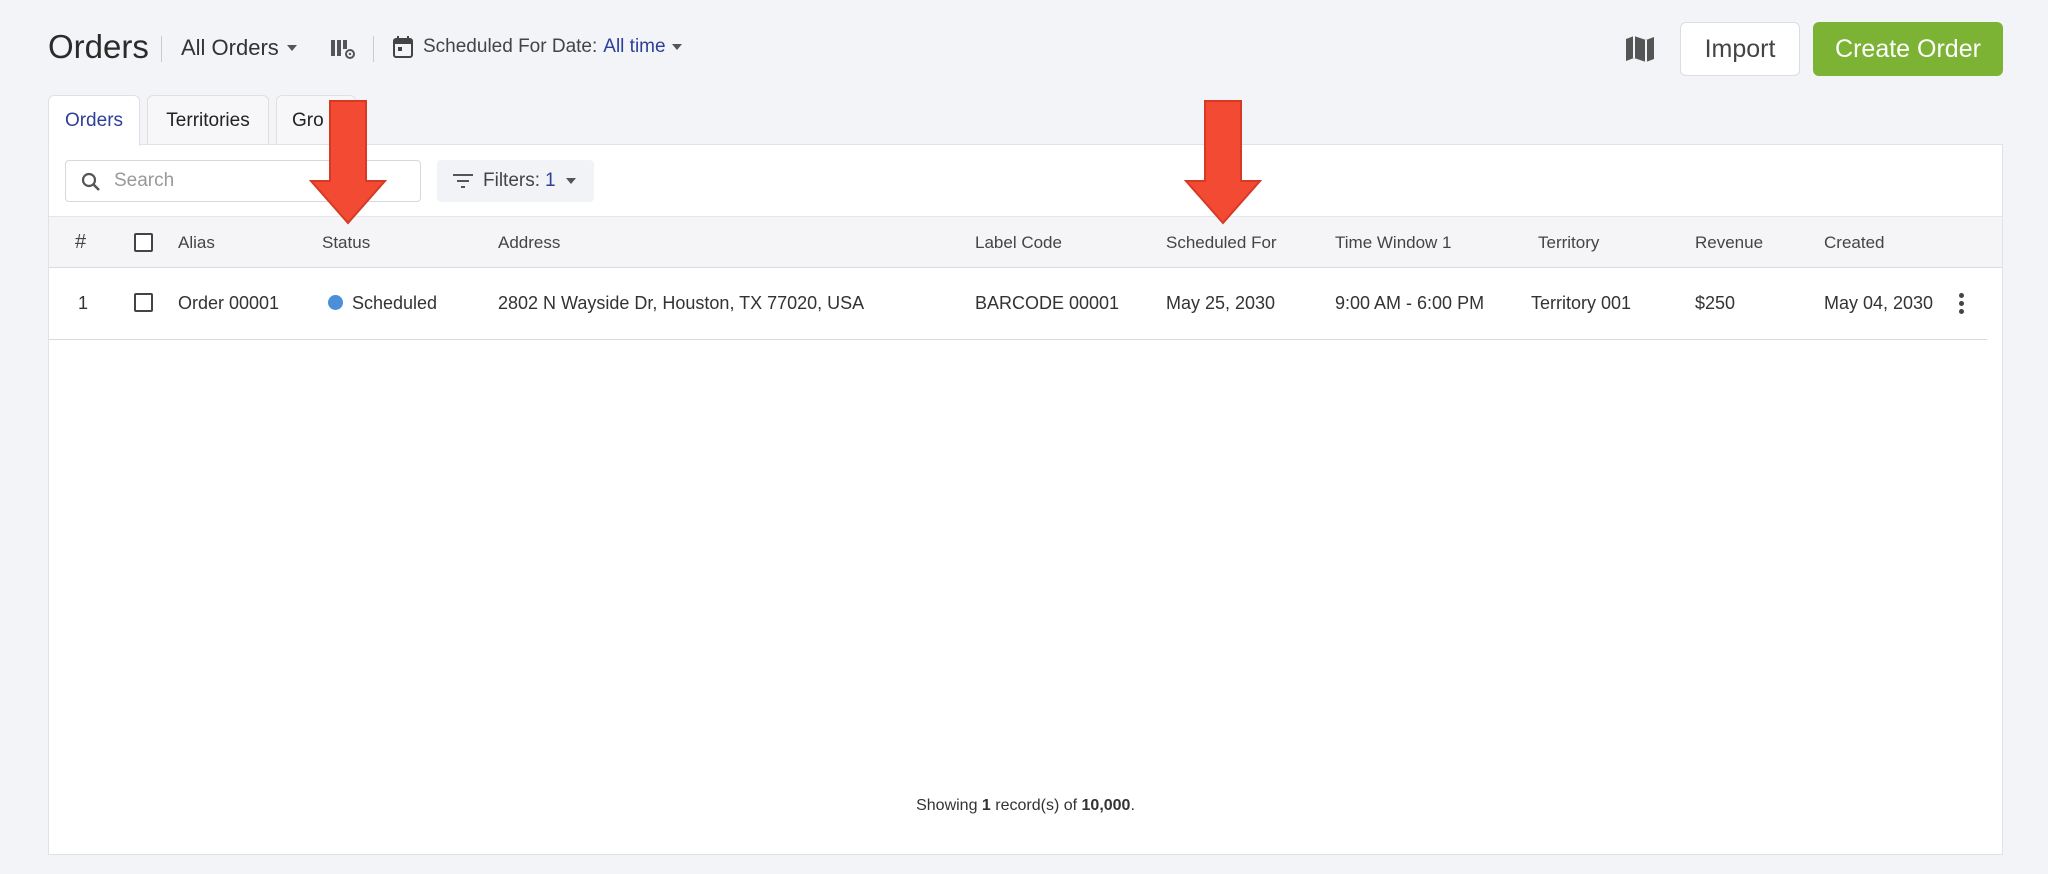 This screenshot has width=2048, height=874. What do you see at coordinates (196, 243) in the screenshot?
I see `column-header-alias: Alias` at bounding box center [196, 243].